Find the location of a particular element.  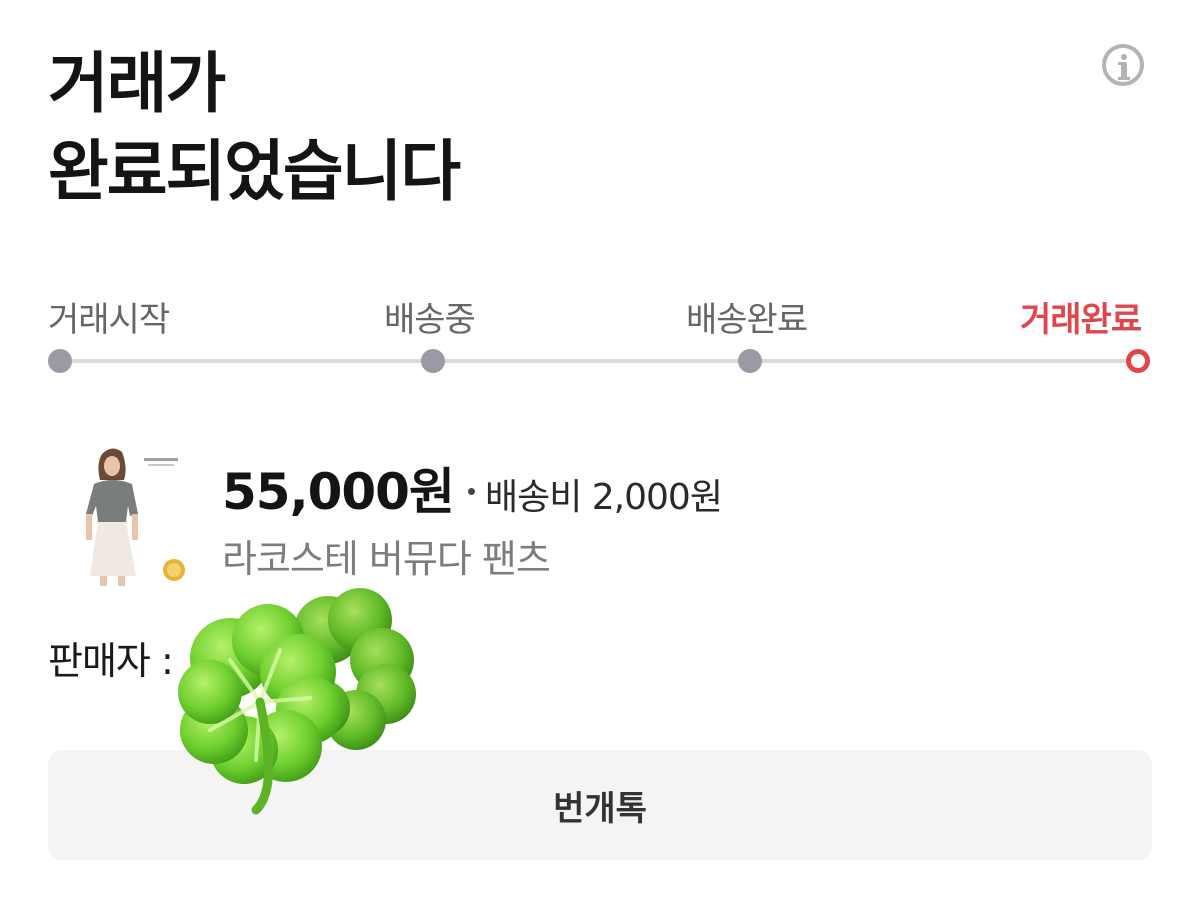

step-dot-start is located at coordinates (60, 361).